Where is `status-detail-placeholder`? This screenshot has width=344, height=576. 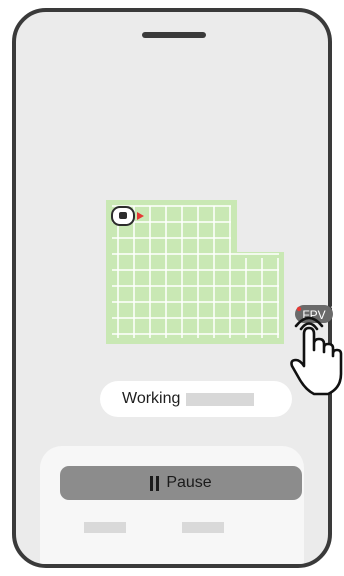 status-detail-placeholder is located at coordinates (220, 399).